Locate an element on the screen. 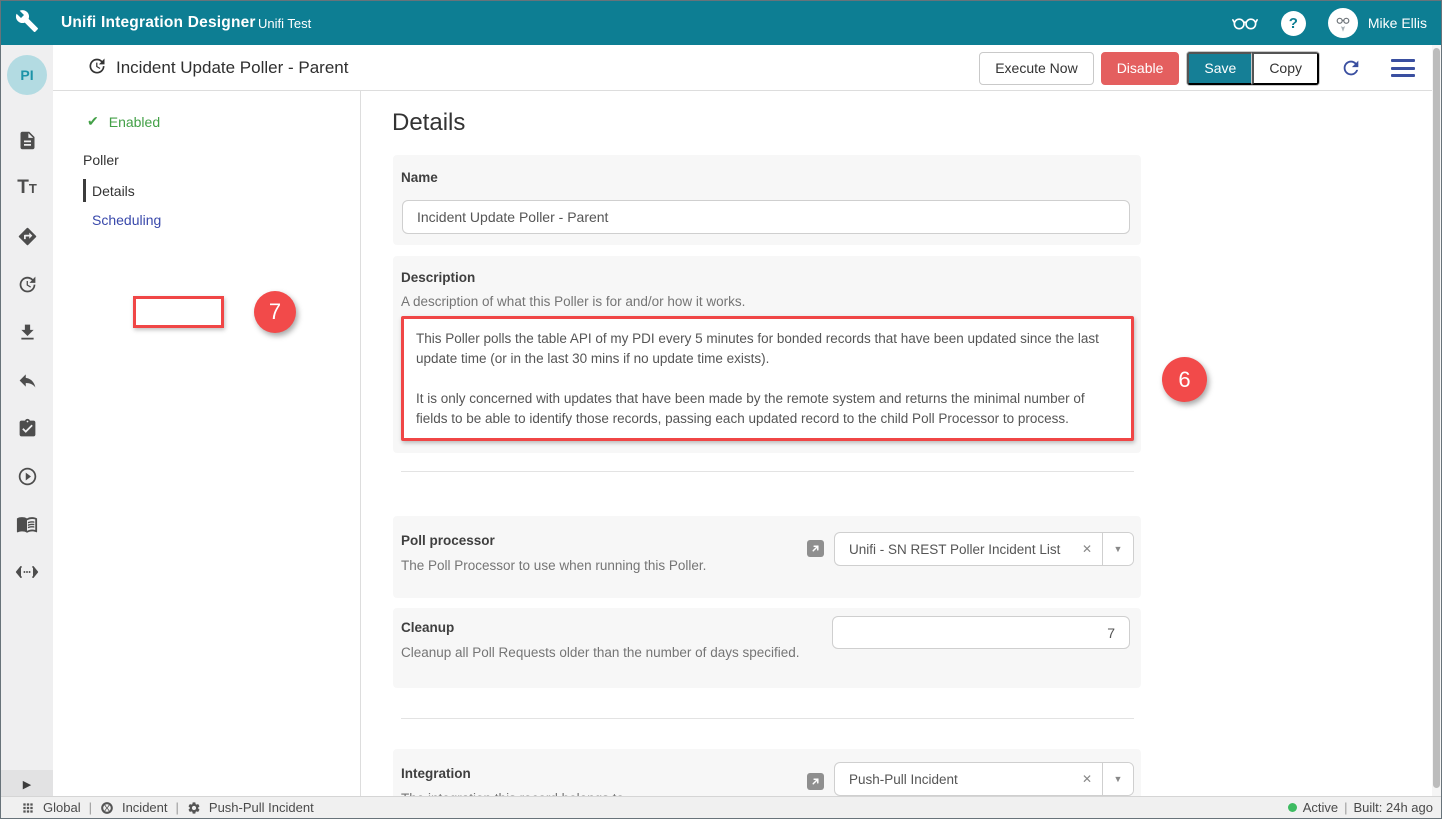 Image resolution: width=1442 pixels, height=819 pixels. incident-icon is located at coordinates (107, 808).